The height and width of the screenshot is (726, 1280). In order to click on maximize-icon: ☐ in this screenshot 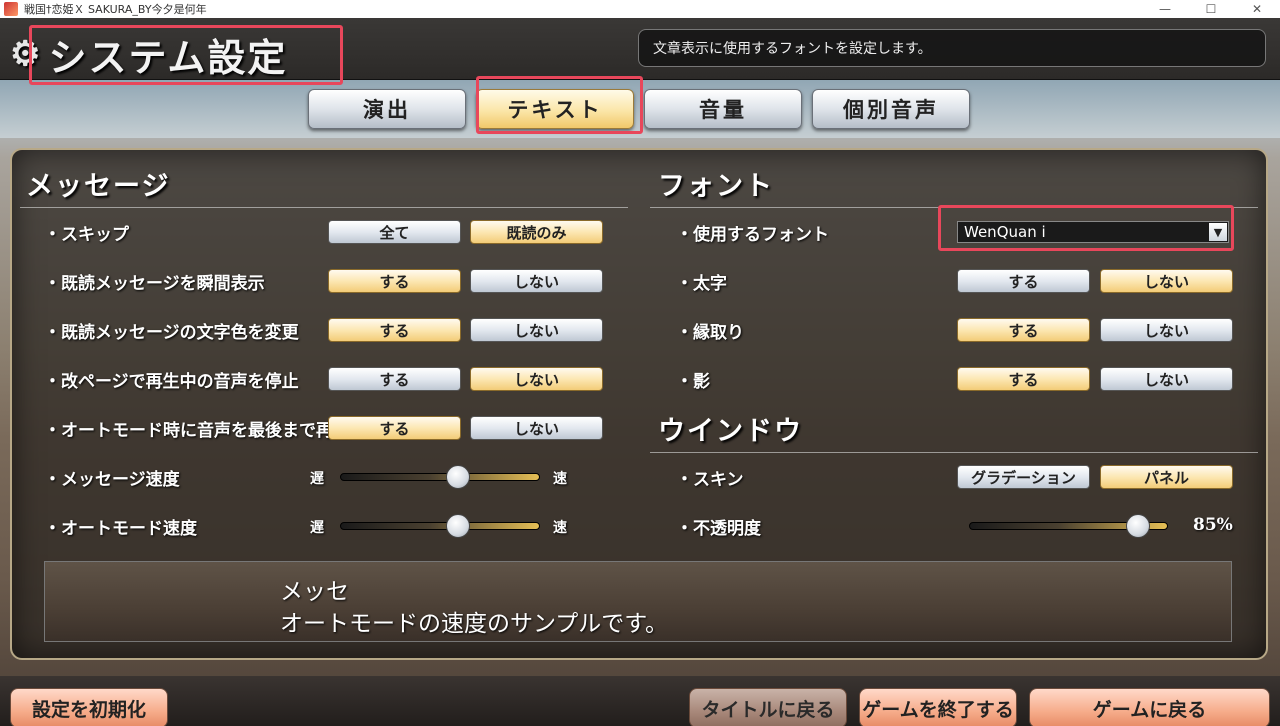, I will do `click(1211, 9)`.